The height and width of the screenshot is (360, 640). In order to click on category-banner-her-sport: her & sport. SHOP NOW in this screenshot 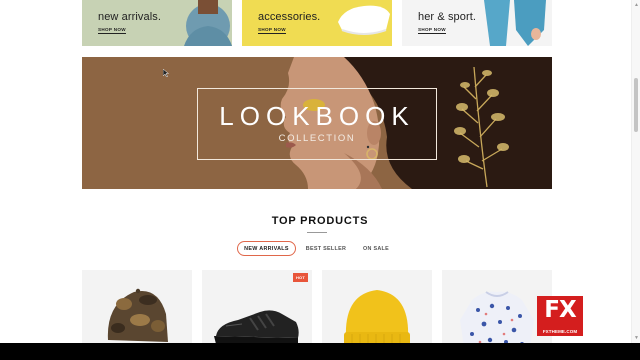, I will do `click(477, 23)`.